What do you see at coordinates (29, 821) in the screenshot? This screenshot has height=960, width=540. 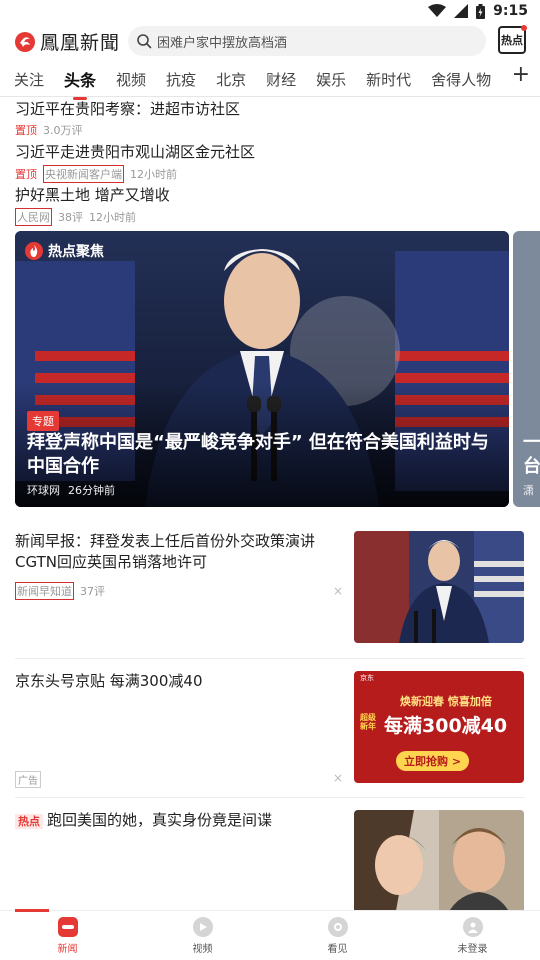 I see `hot-tag: 热点` at bounding box center [29, 821].